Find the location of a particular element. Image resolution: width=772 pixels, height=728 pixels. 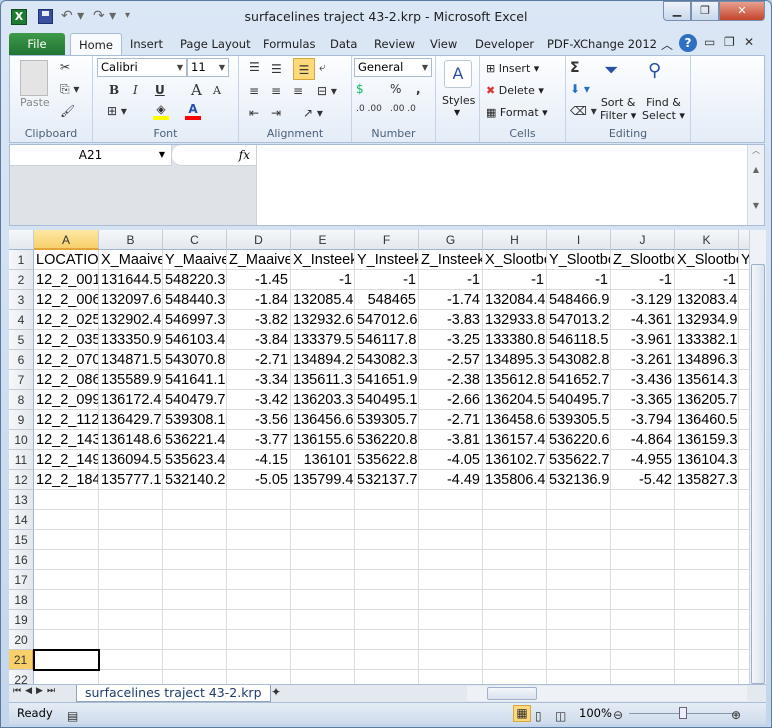

cell-b10: 136148.6 is located at coordinates (131, 440).